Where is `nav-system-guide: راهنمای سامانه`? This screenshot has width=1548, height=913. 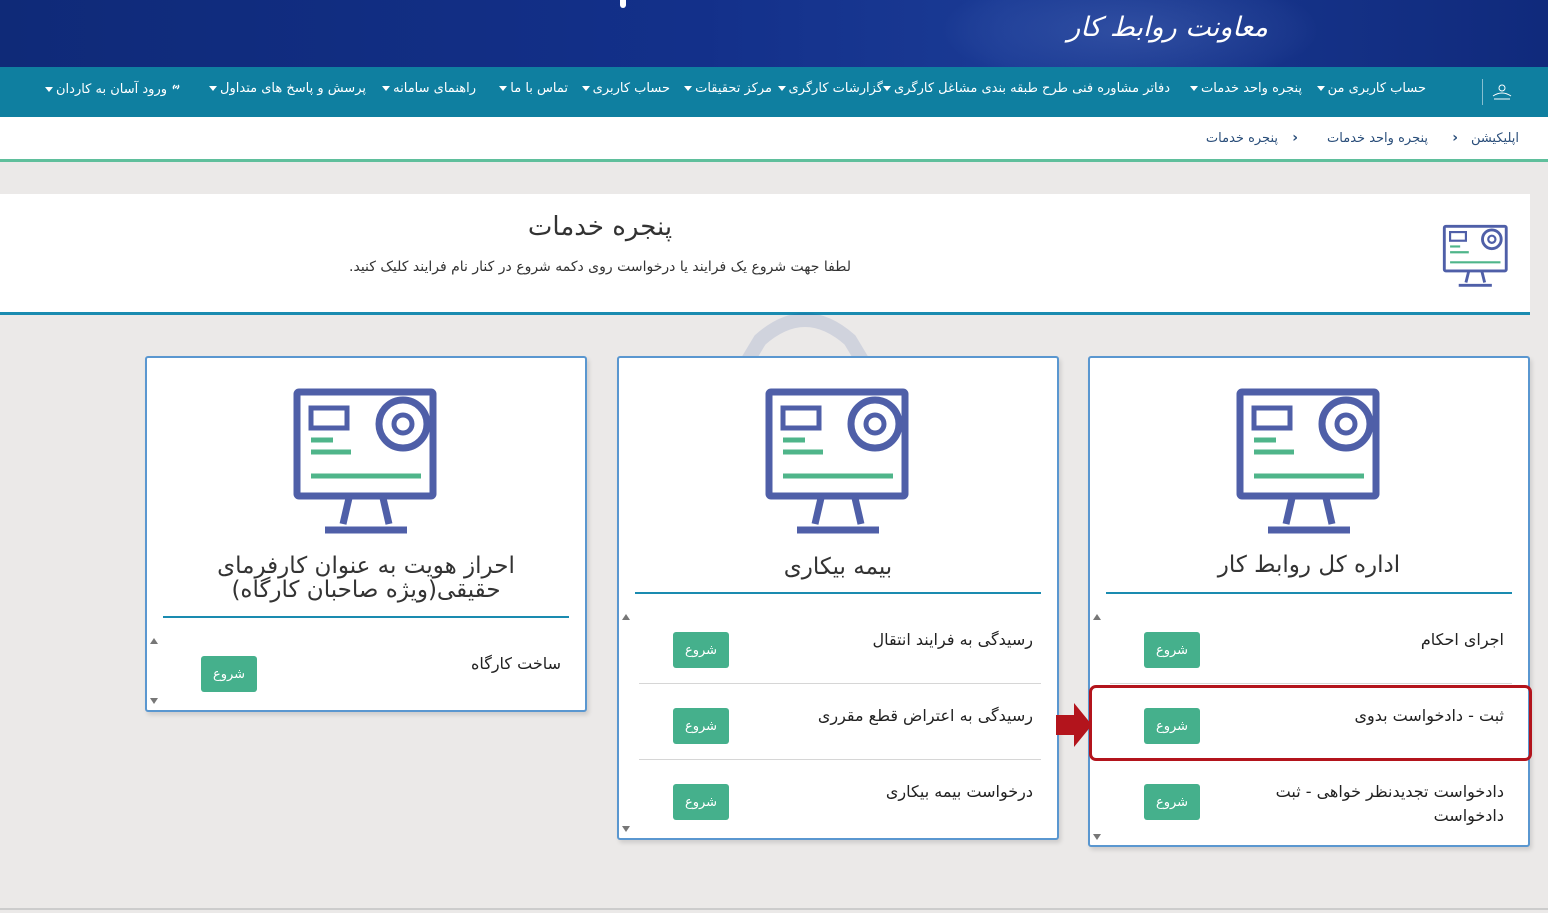 nav-system-guide: راهنمای سامانه is located at coordinates (429, 88).